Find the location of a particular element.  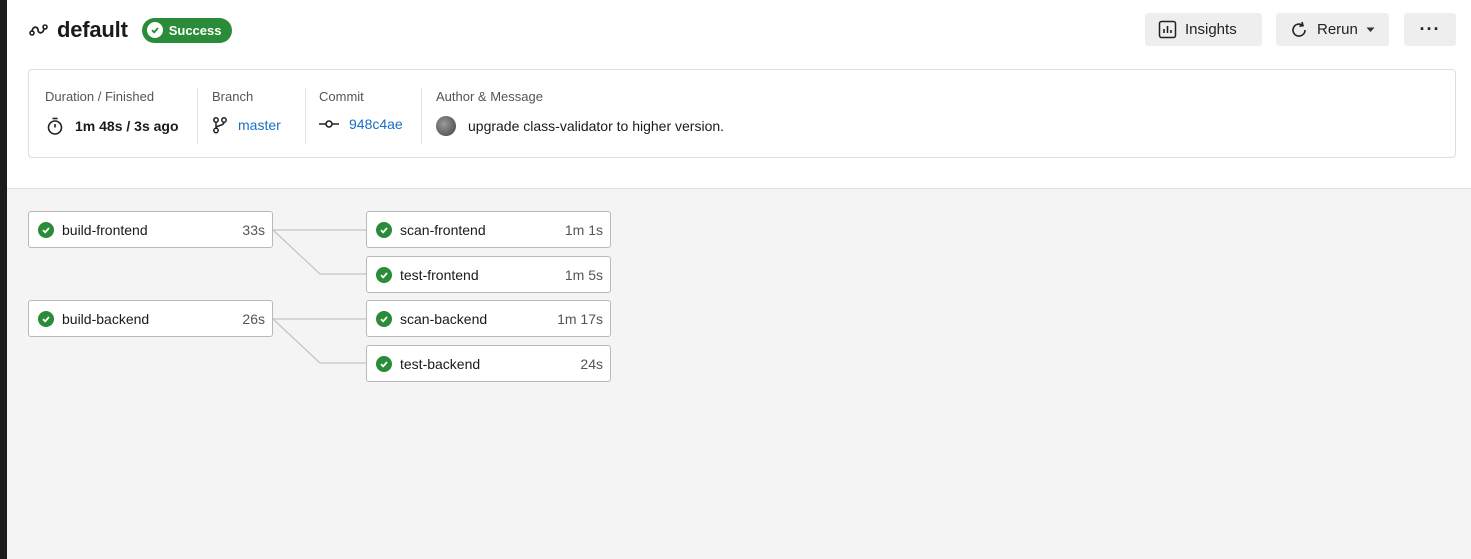

connector-backend is located at coordinates (319, 341).